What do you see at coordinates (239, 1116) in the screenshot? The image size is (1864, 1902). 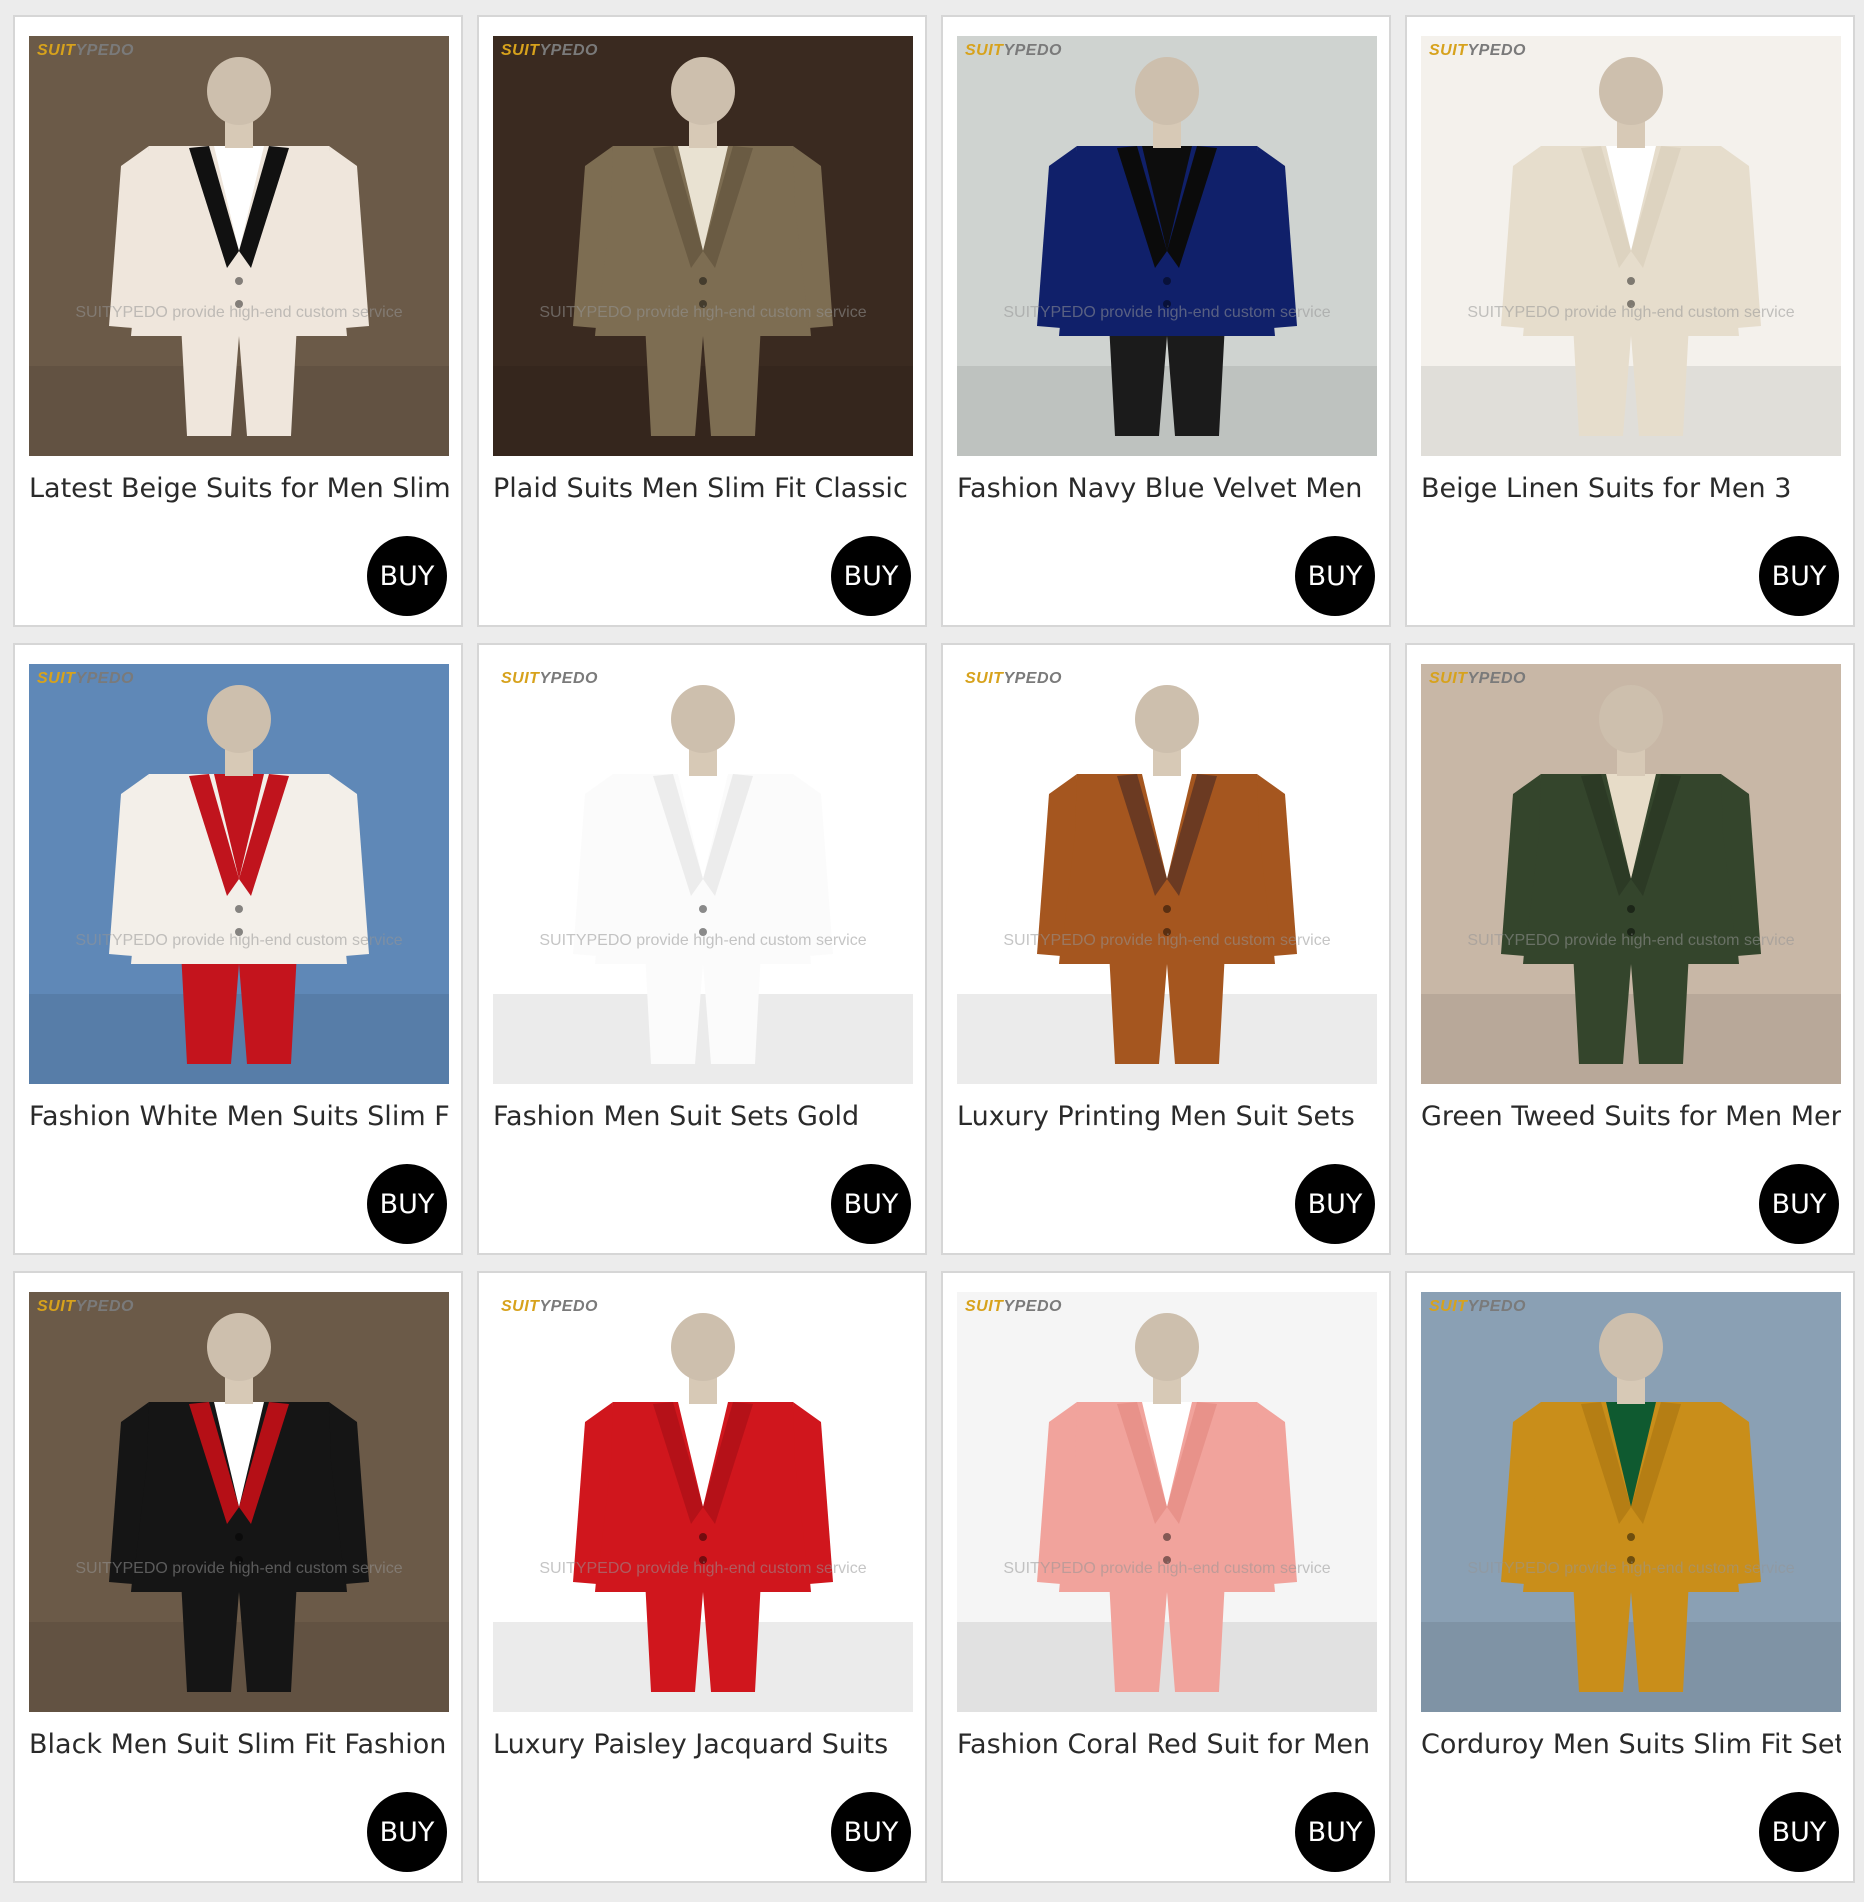 I see `product-title: Fashion White Men Suits Slim Fit` at bounding box center [239, 1116].